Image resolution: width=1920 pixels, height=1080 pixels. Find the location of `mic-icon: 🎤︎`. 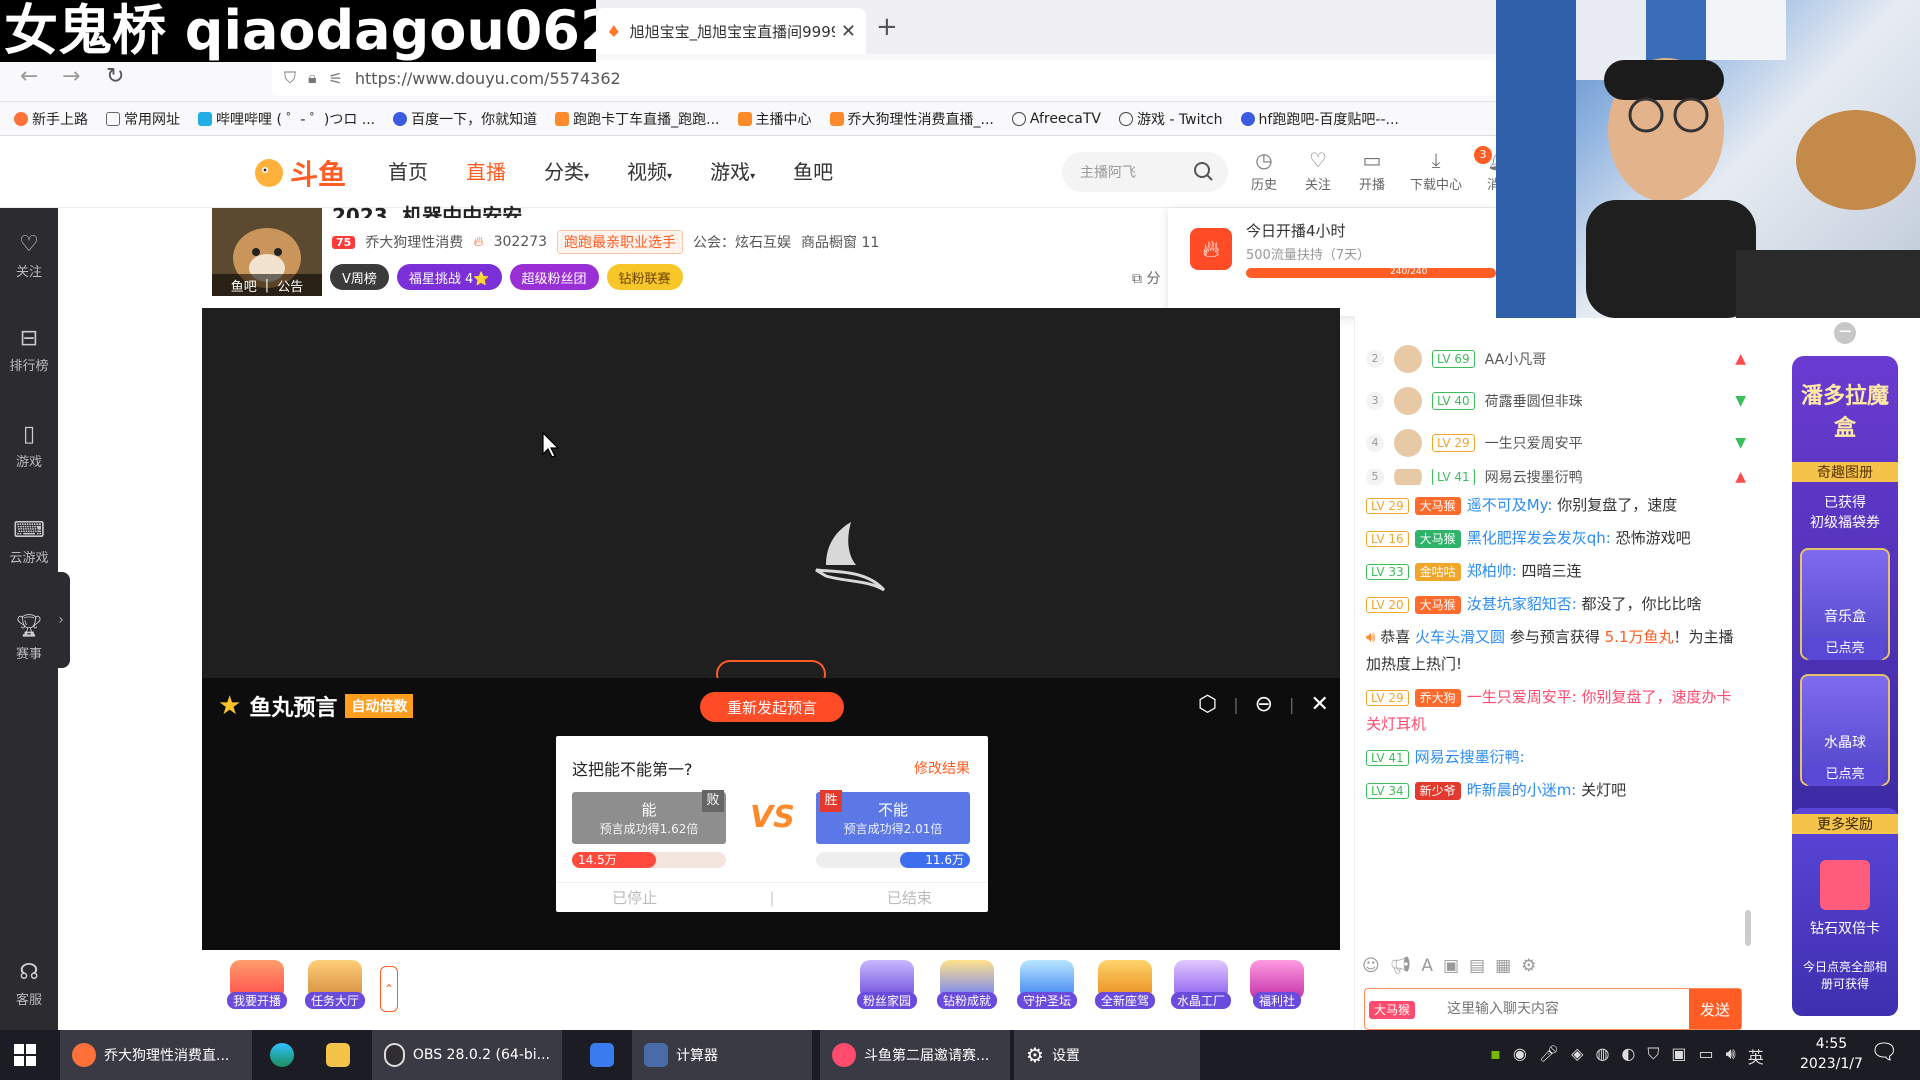

mic-icon: 🎤︎ is located at coordinates (1549, 1056).